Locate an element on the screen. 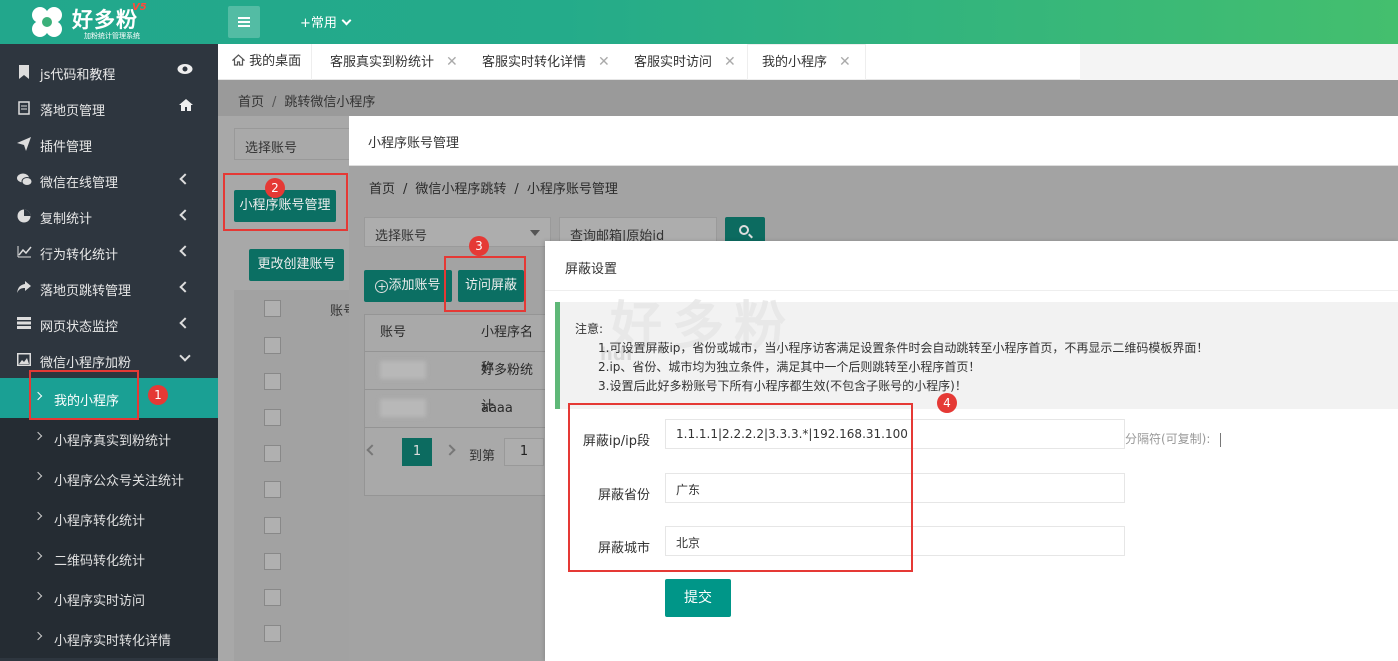  select-all-checkbox is located at coordinates (272, 308).